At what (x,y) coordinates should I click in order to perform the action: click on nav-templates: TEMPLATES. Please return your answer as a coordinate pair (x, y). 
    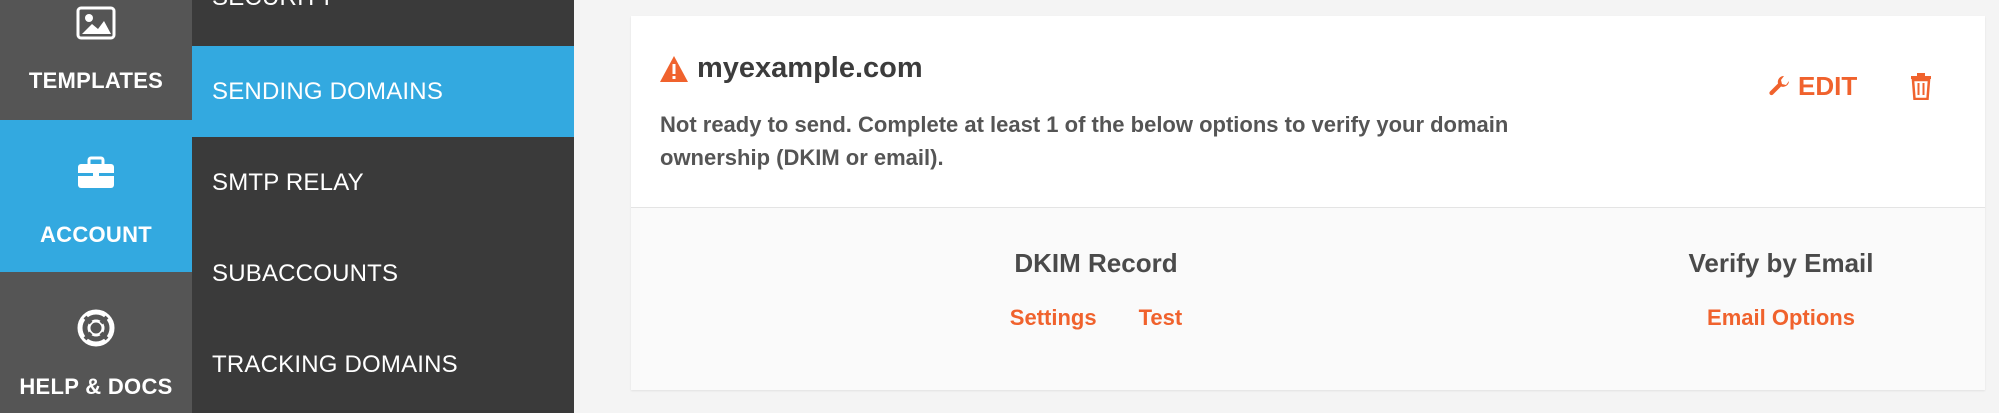
    Looking at the image, I should click on (96, 60).